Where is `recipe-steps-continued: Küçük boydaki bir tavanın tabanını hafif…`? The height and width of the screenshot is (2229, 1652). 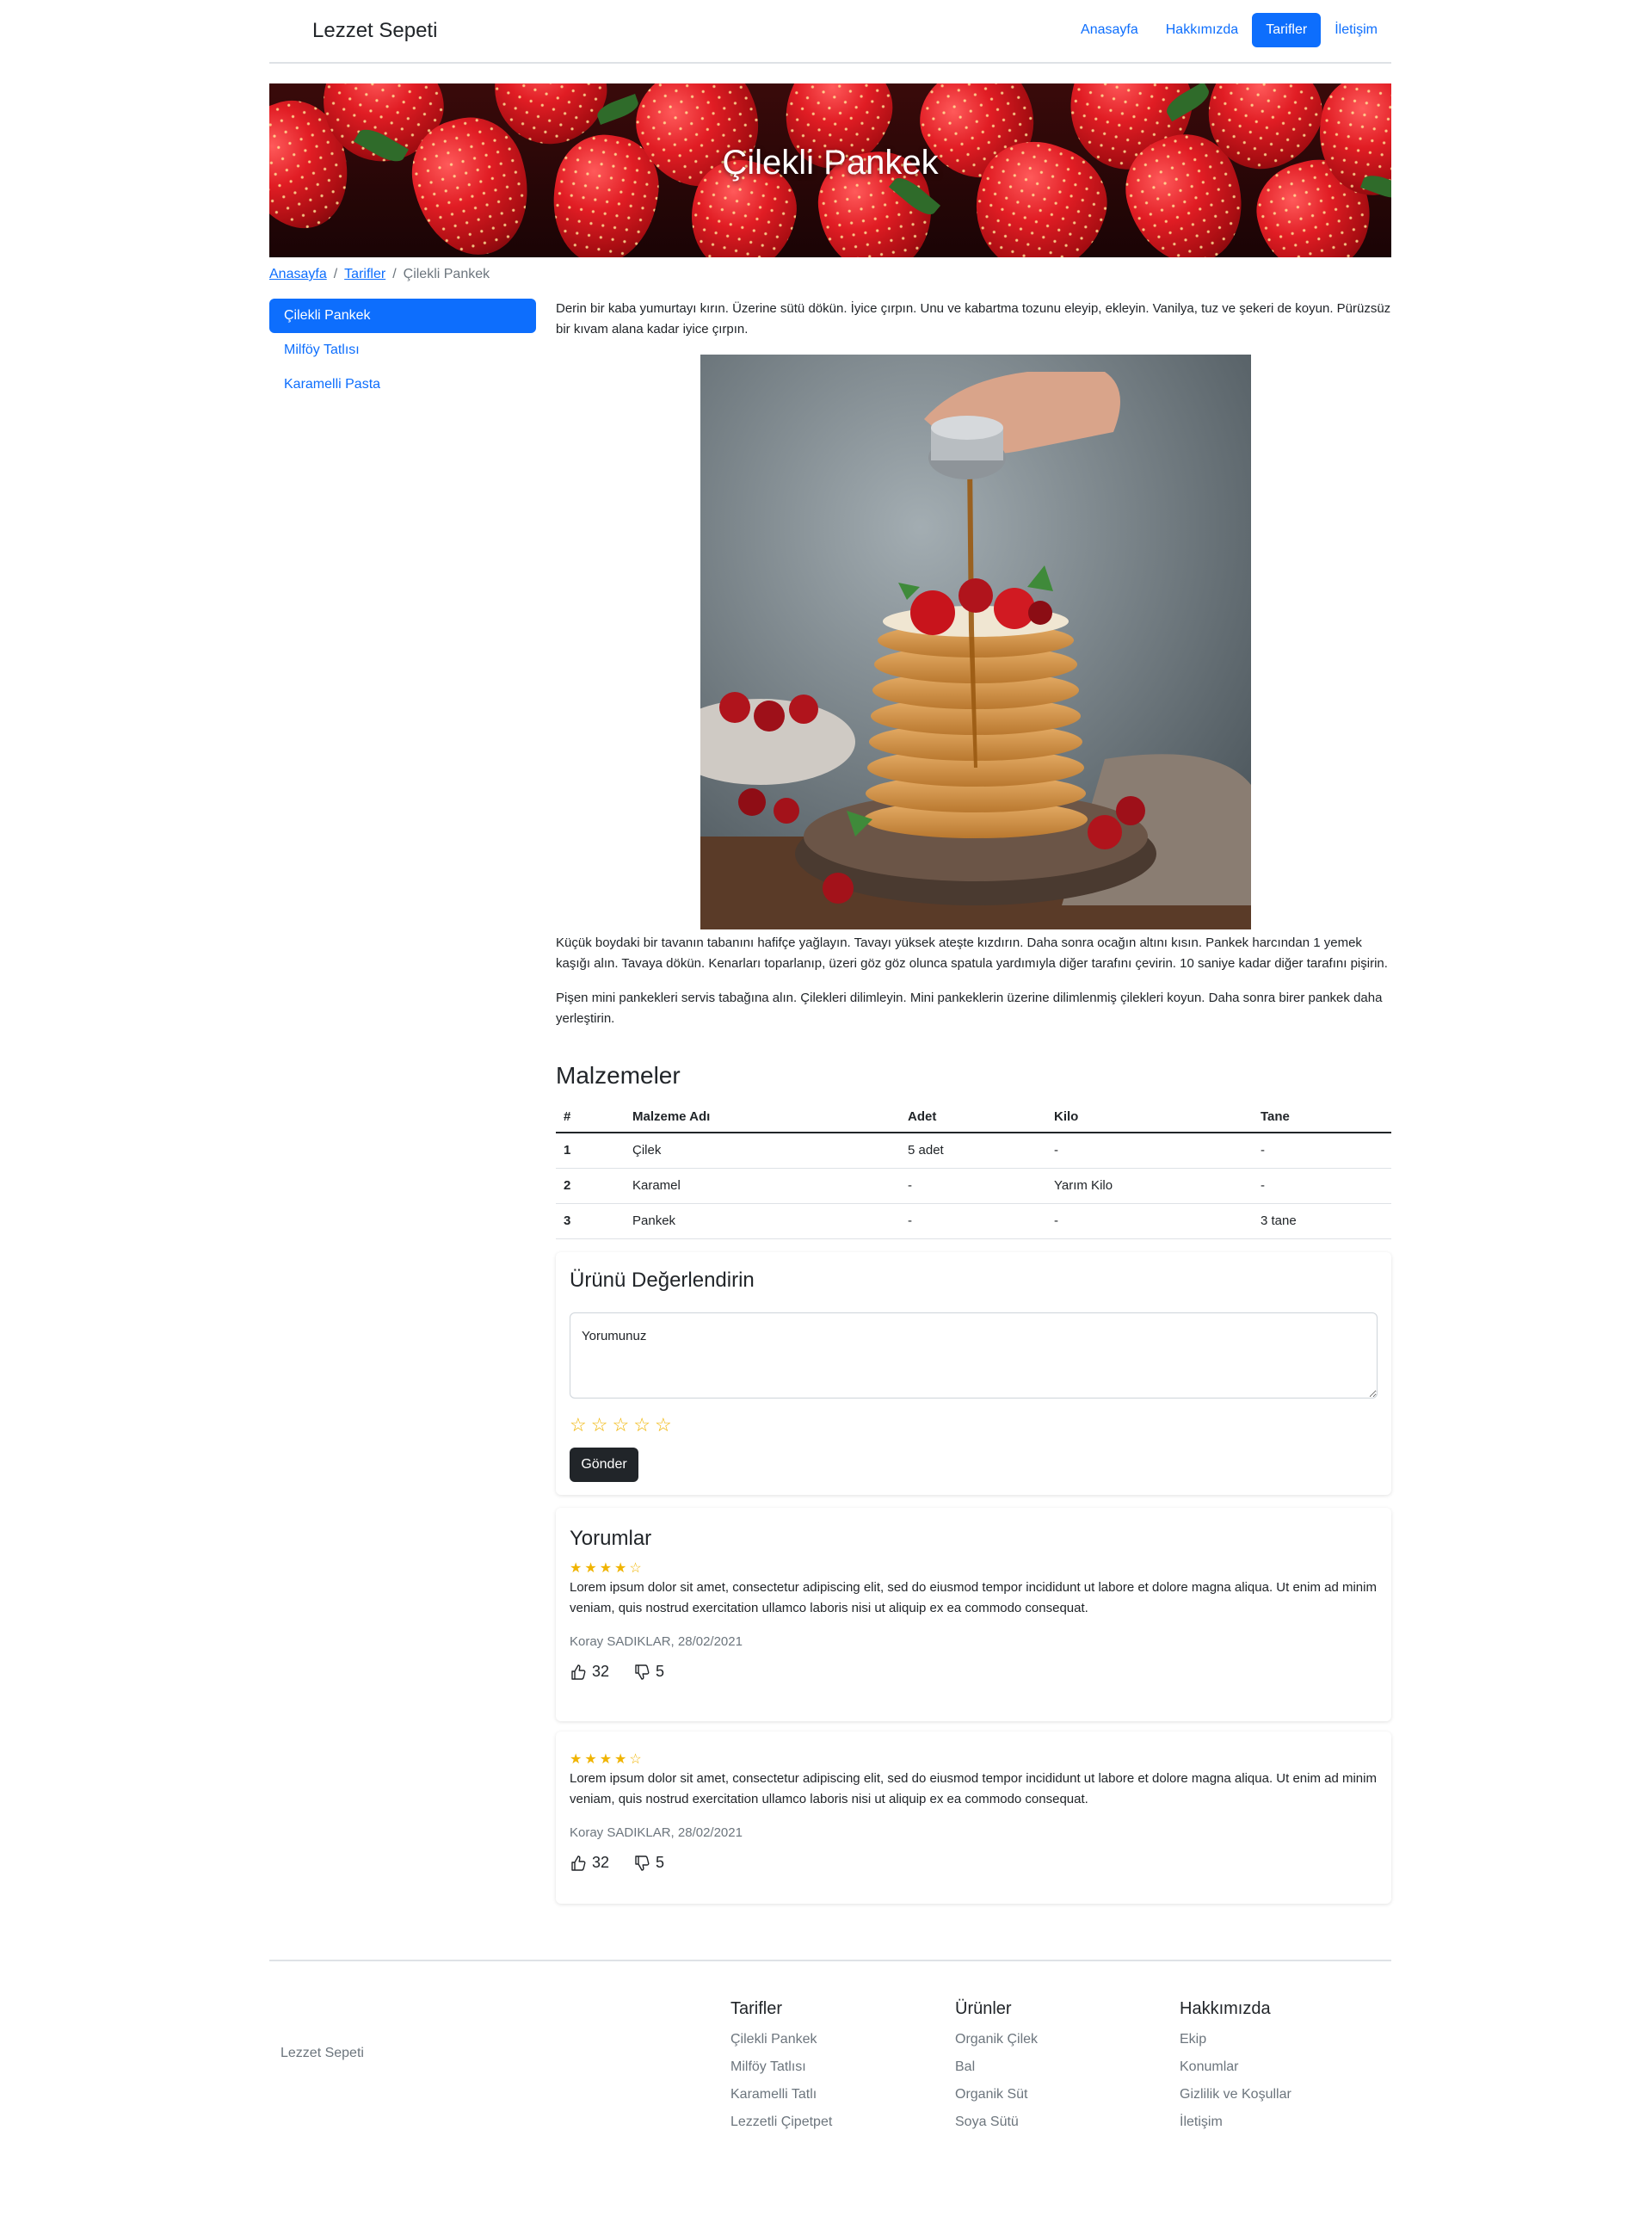 recipe-steps-continued: Küçük boydaki bir tavanın tabanını hafif… is located at coordinates (973, 981).